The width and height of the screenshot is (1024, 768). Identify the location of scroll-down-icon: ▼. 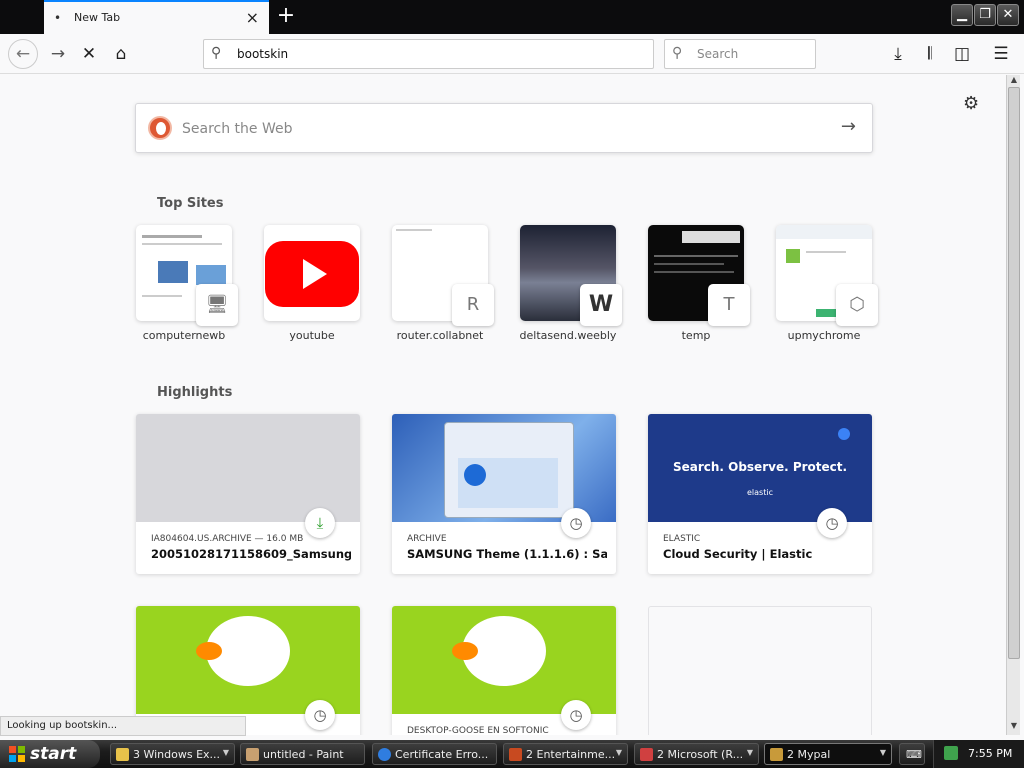
(1014, 727).